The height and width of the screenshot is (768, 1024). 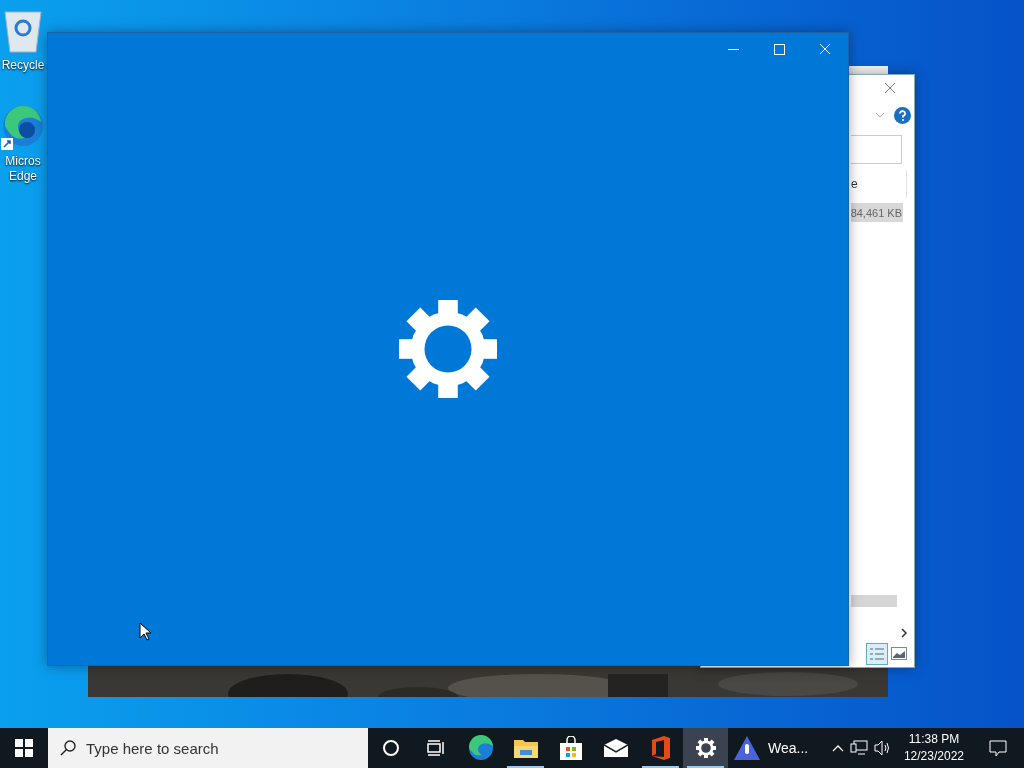 I want to click on image-view-icon, so click(x=899, y=653).